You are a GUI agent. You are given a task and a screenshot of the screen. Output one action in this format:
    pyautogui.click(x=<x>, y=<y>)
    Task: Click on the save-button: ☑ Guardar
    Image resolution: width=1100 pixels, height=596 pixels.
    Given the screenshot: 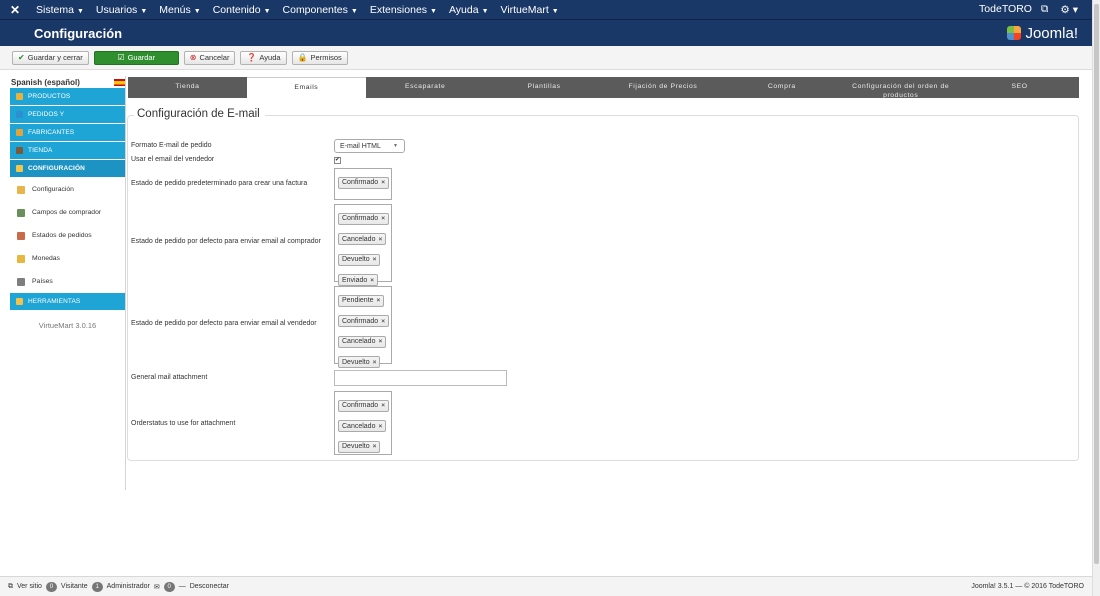 What is the action you would take?
    pyautogui.click(x=136, y=57)
    